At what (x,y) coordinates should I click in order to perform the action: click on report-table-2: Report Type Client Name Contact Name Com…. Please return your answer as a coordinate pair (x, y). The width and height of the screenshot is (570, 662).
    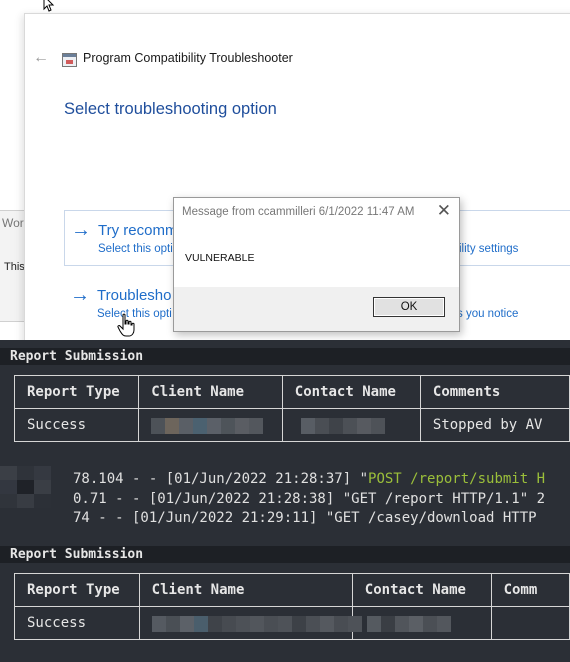
    Looking at the image, I should click on (292, 606).